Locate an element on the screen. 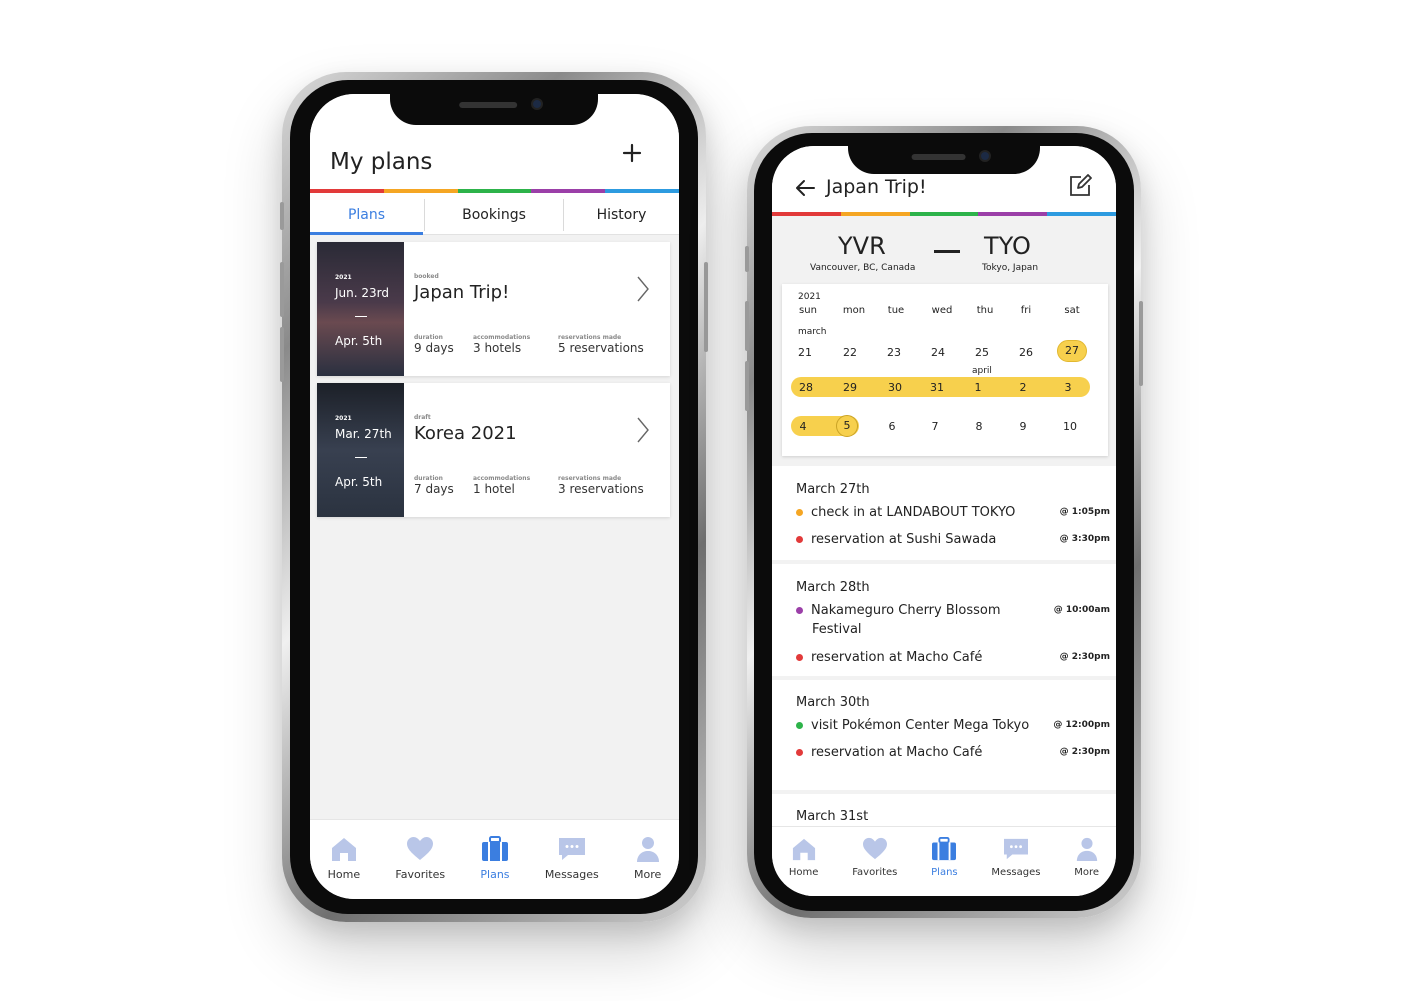 The height and width of the screenshot is (1001, 1415). calendar-day: 26 is located at coordinates (1026, 352).